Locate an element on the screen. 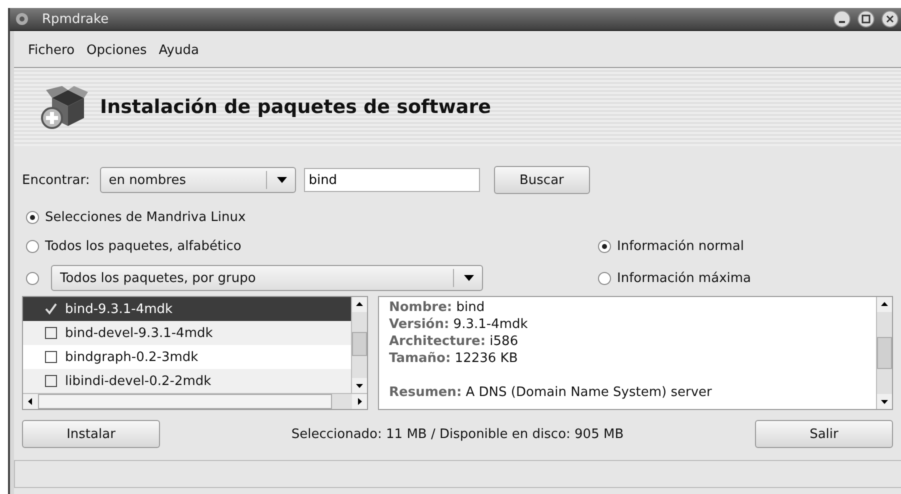  search-field: bind is located at coordinates (392, 180).